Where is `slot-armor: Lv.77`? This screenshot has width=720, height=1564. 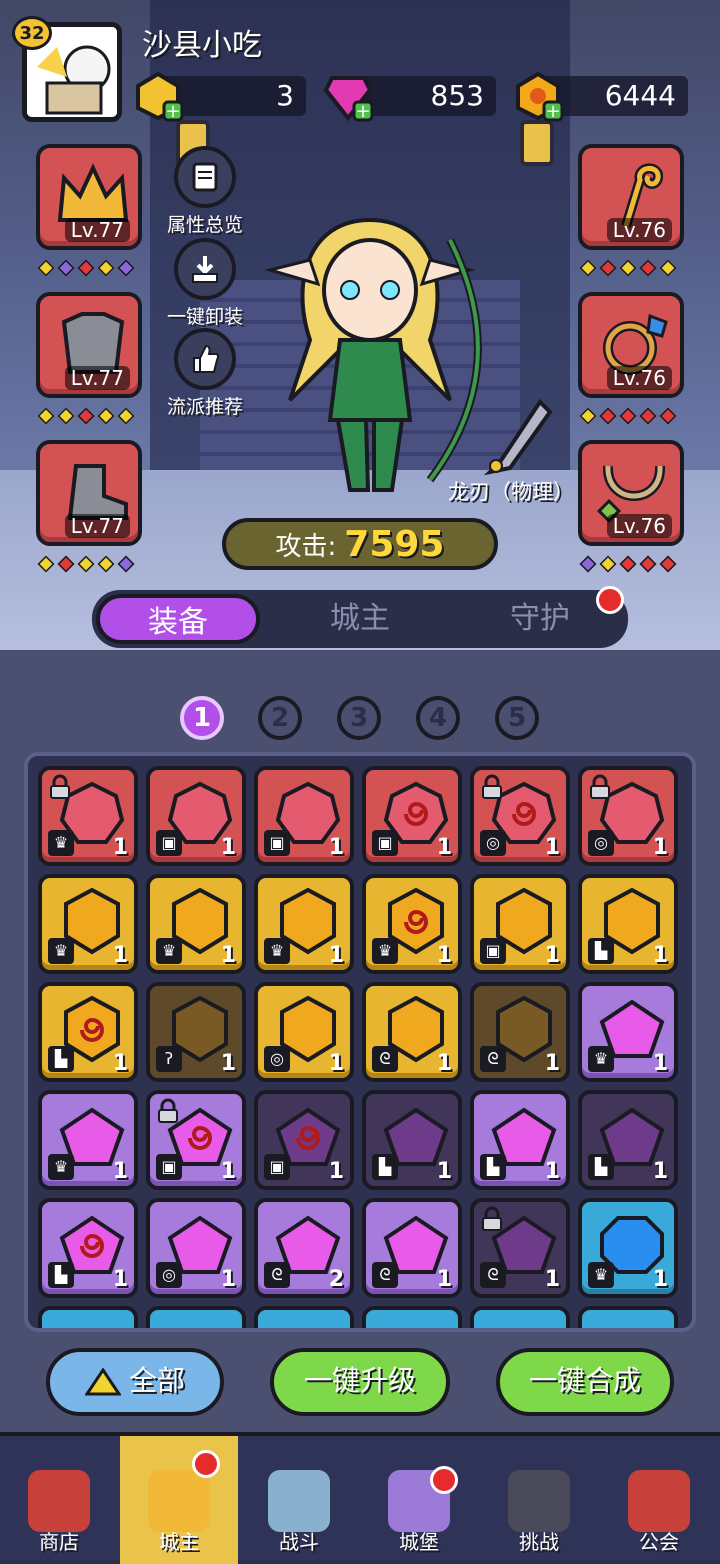
slot-armor: Lv.77 is located at coordinates (89, 345).